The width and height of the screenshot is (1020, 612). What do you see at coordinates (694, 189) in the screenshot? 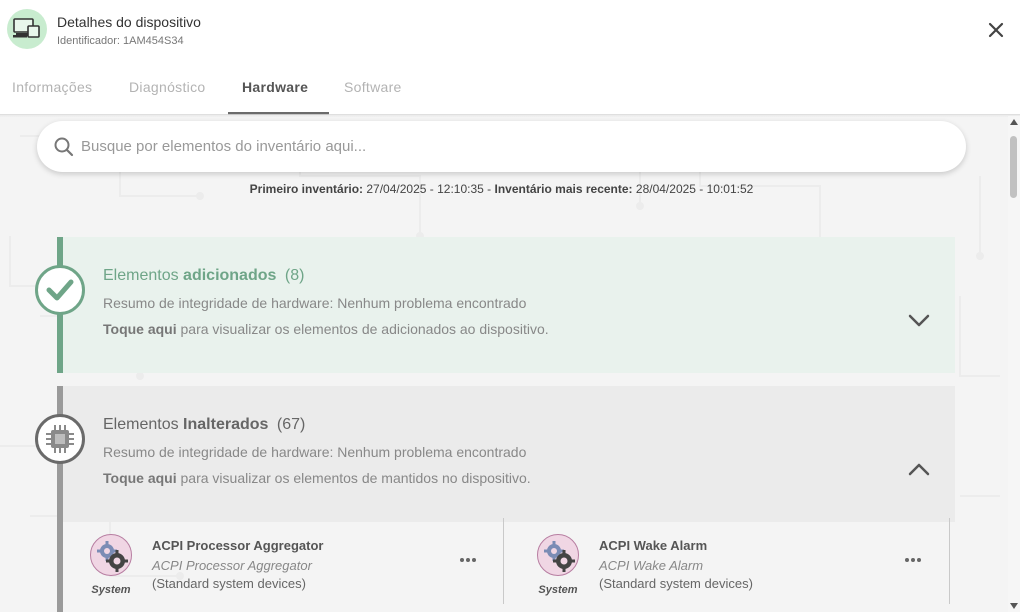
I see `recent-inventory-value: 28/04/2025 - 10:01:52` at bounding box center [694, 189].